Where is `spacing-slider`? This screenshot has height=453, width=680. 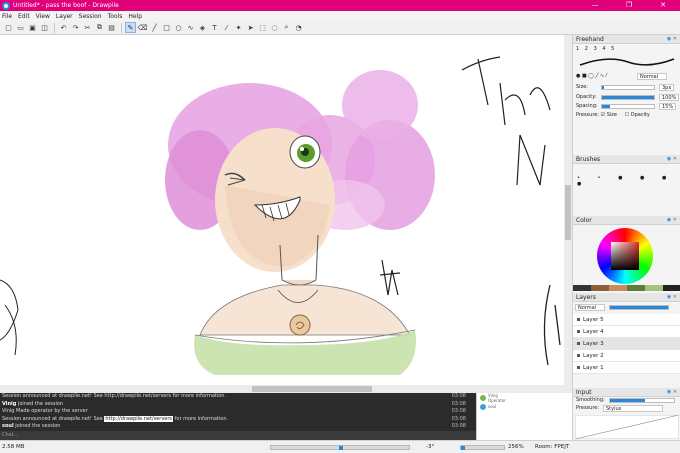 spacing-slider is located at coordinates (628, 106).